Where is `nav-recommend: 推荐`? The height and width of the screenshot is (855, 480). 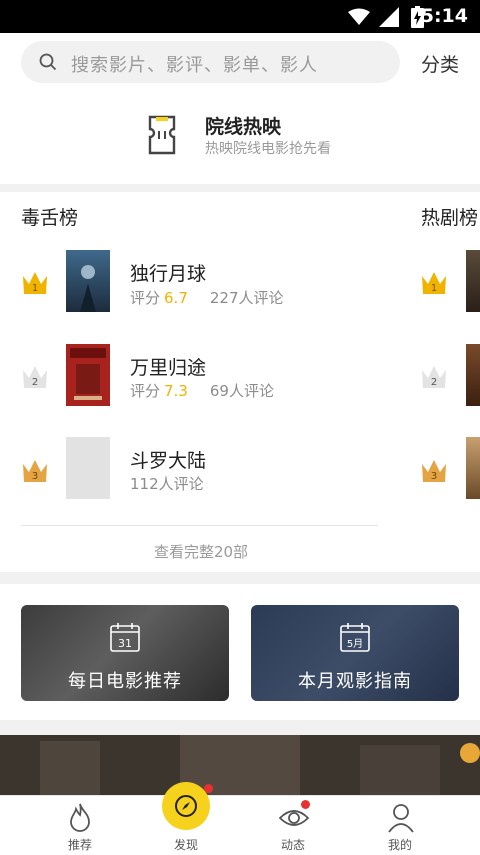
nav-recommend: 推荐 is located at coordinates (80, 825).